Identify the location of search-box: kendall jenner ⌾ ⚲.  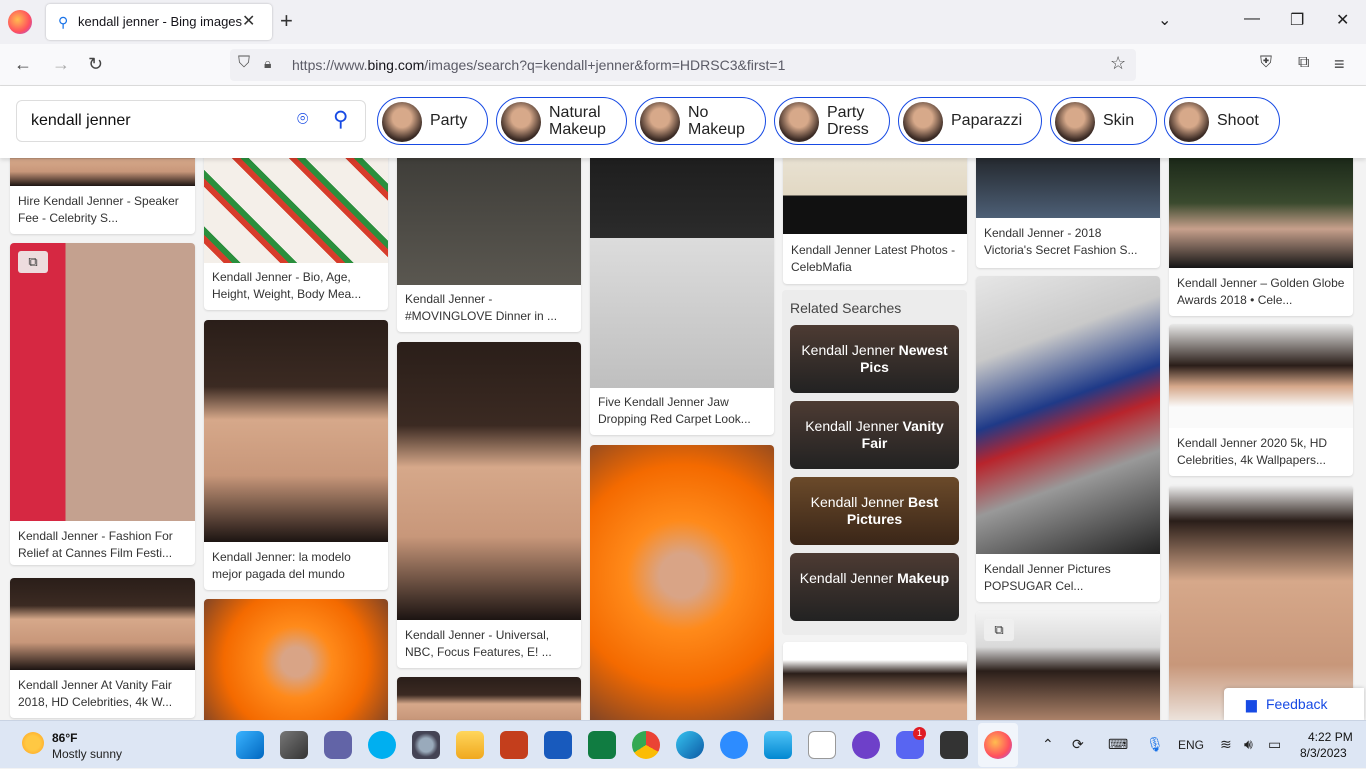
(191, 121).